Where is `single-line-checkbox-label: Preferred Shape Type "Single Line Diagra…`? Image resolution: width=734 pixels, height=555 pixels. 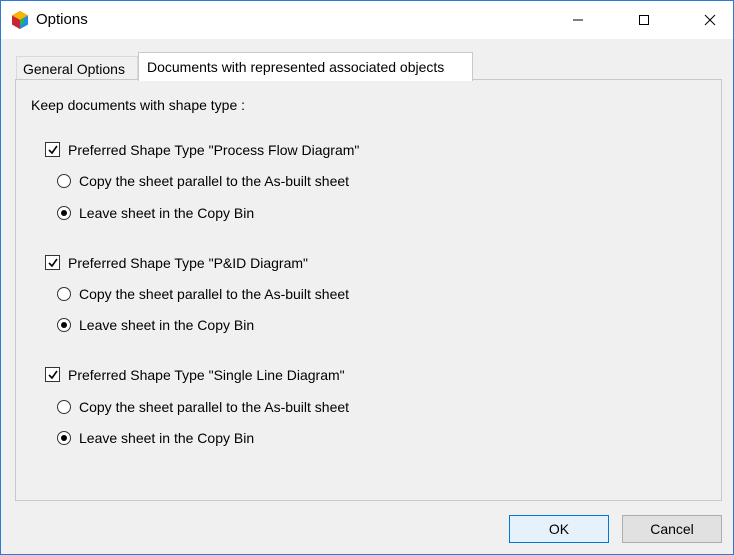
single-line-checkbox-label: Preferred Shape Type "Single Line Diagra… is located at coordinates (206, 375).